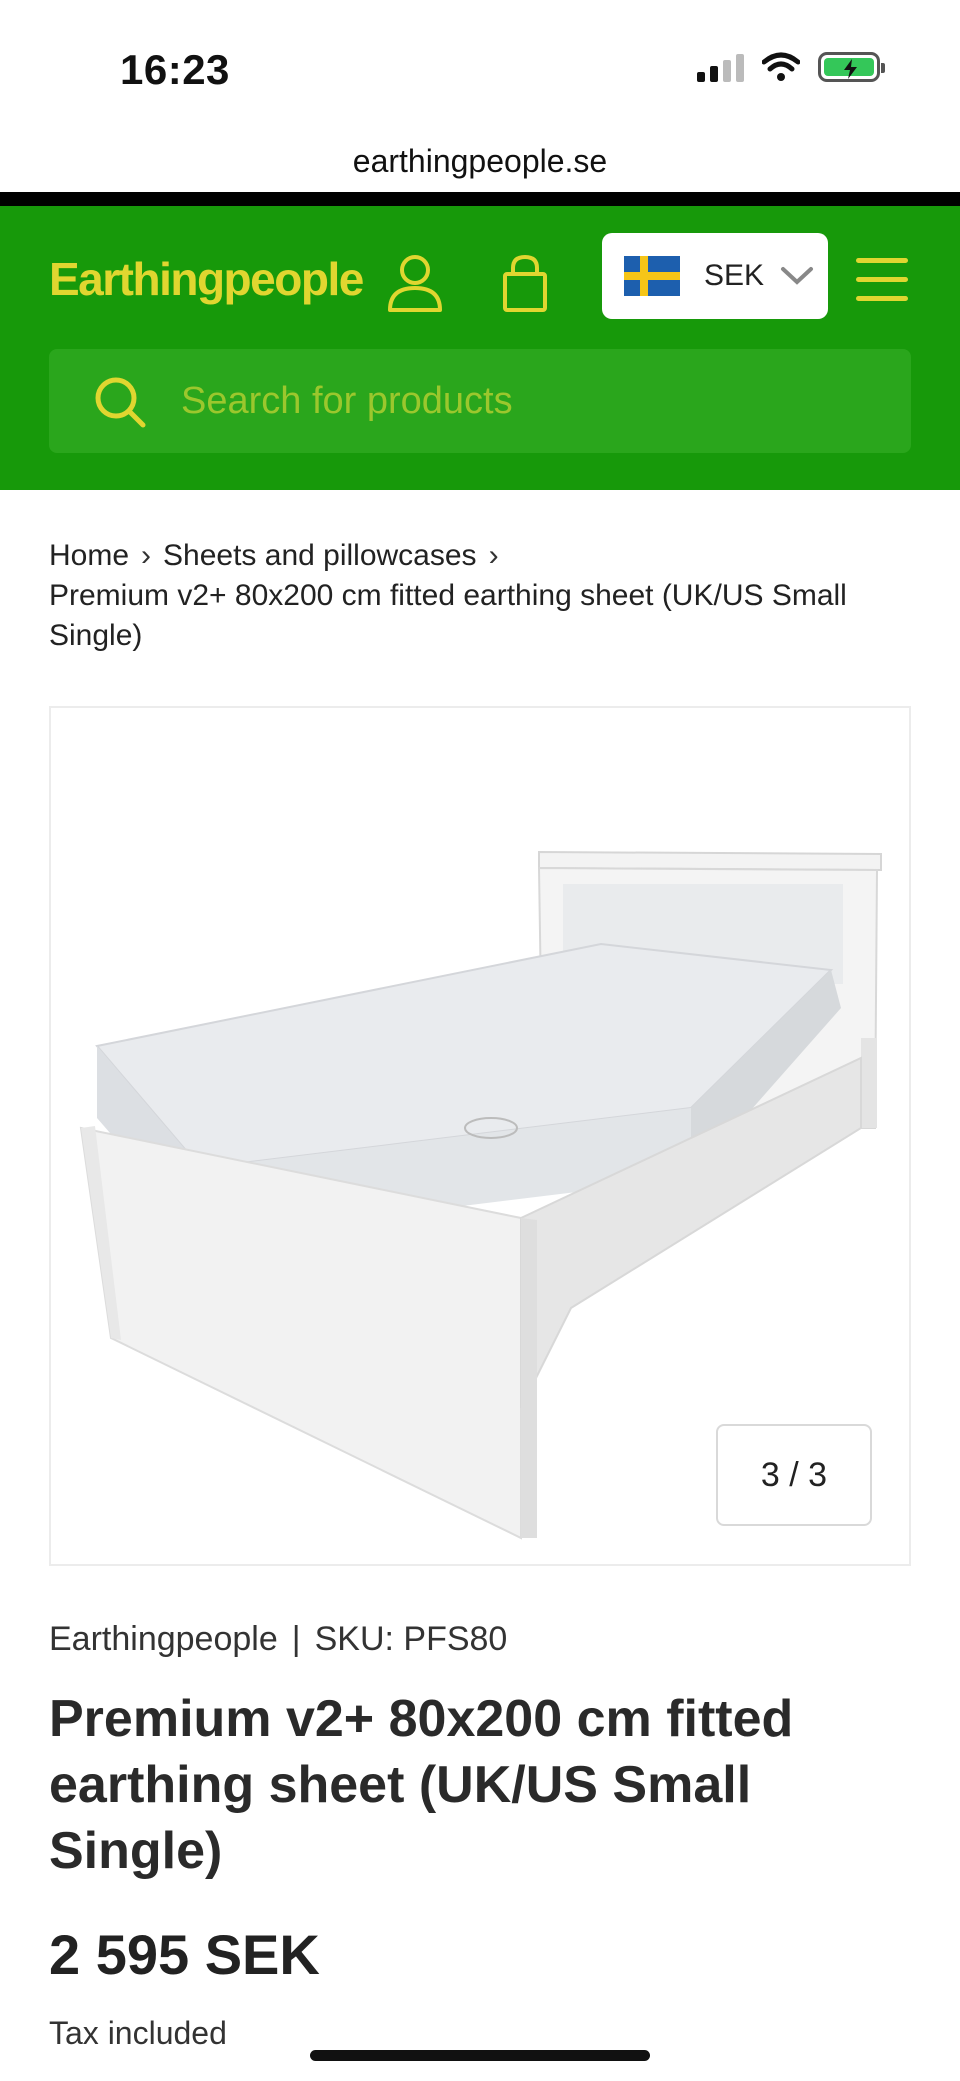 The width and height of the screenshot is (960, 2081). Describe the element at coordinates (320, 555) in the screenshot. I see `breadcrumb-category: Sheets and pillowcases` at that location.